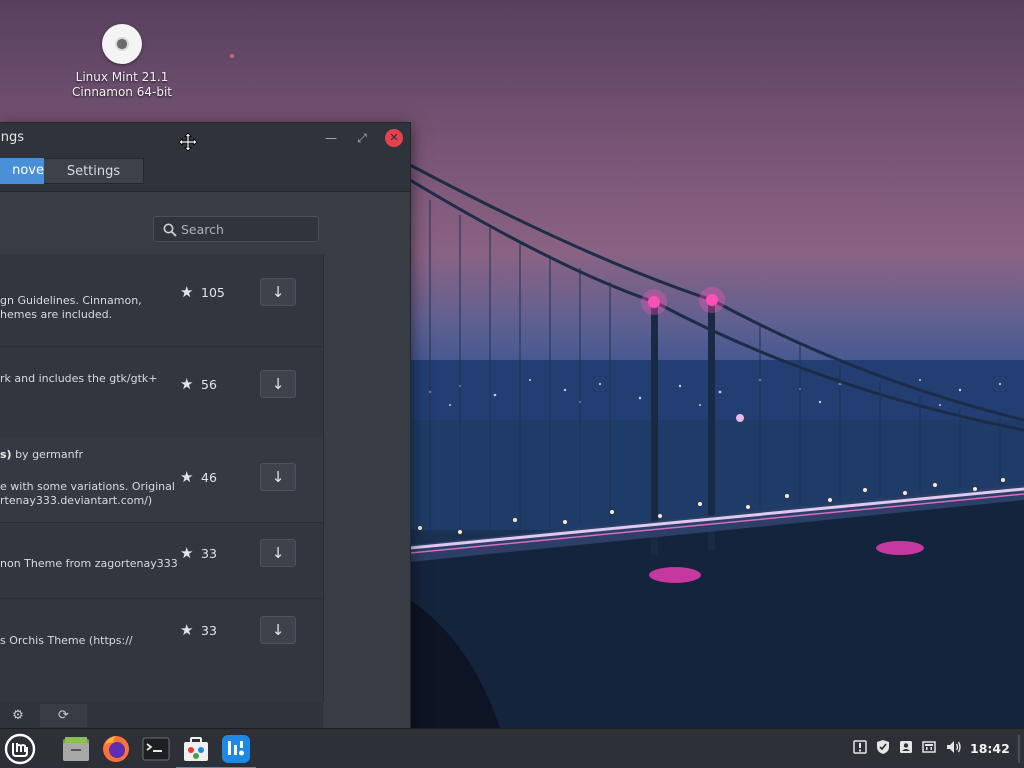 The width and height of the screenshot is (1024, 768). What do you see at coordinates (49, 454) in the screenshot?
I see `item-author: by germanfr` at bounding box center [49, 454].